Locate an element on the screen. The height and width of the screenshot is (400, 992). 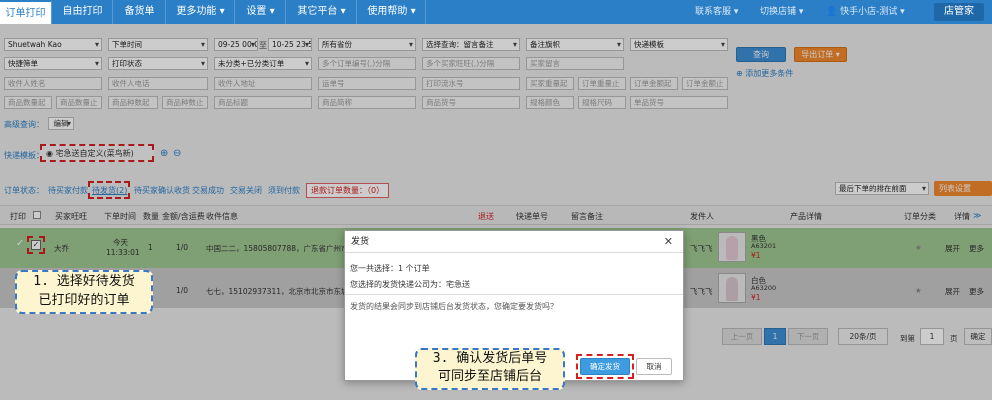
tab-help: 使用帮助 ▾ is located at coordinates (392, 12).